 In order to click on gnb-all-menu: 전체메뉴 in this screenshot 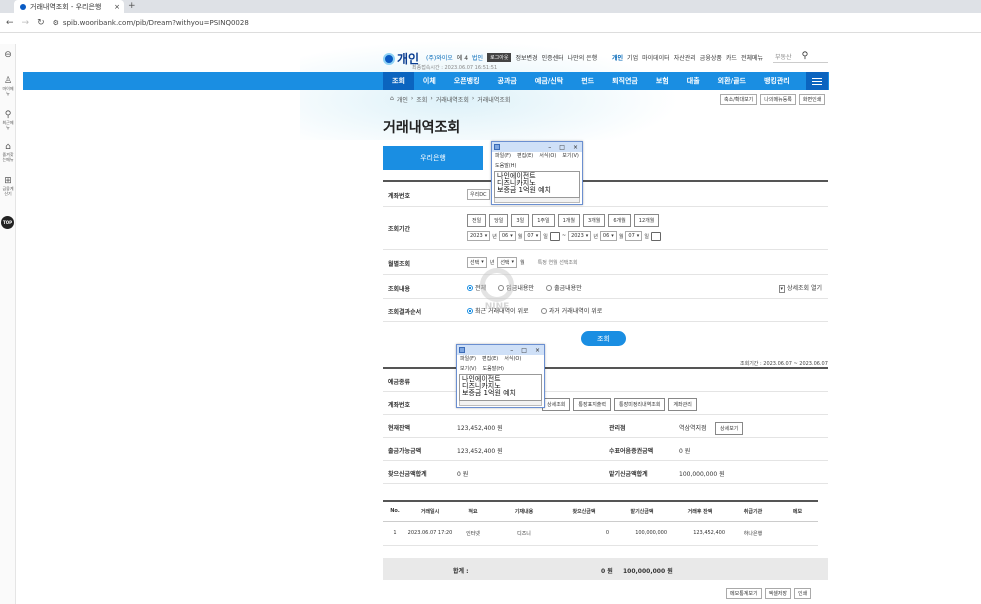, I will do `click(752, 57)`.